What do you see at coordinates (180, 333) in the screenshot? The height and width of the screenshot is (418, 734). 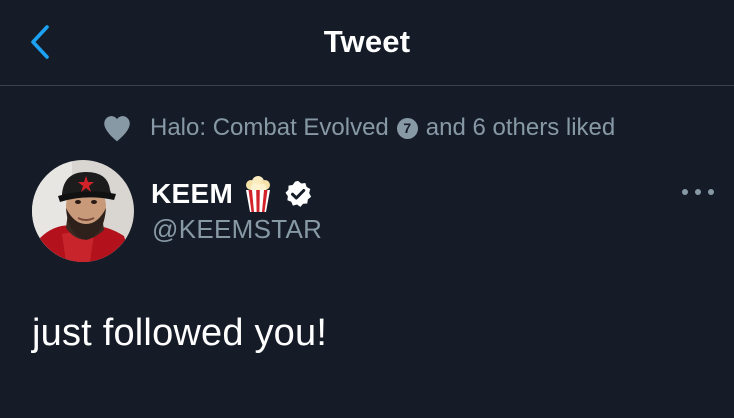 I see `tweet-text: just followed you!` at bounding box center [180, 333].